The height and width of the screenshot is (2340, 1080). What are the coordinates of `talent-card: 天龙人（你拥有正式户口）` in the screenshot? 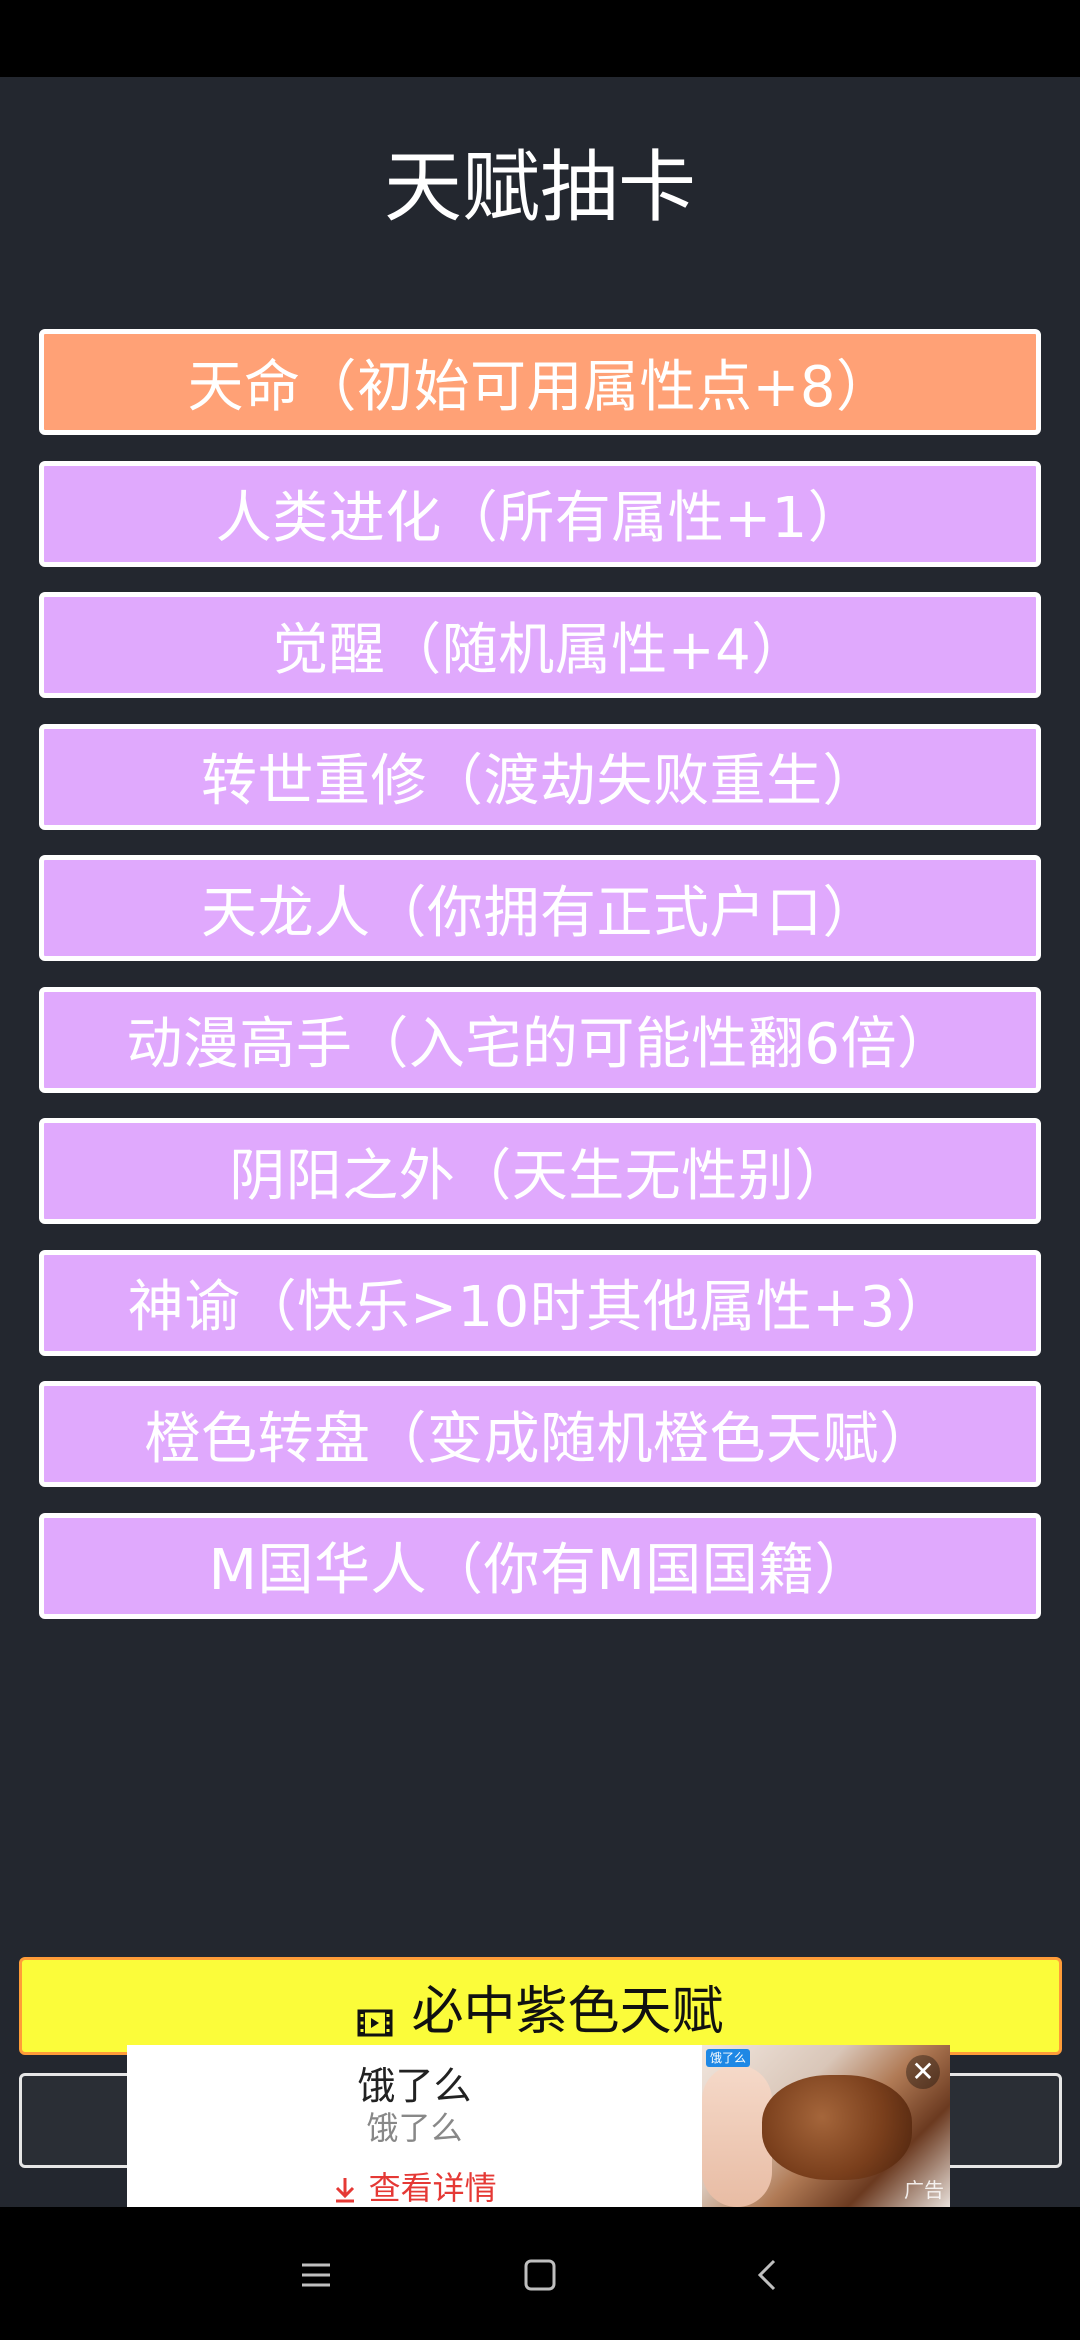 It's located at (540, 908).